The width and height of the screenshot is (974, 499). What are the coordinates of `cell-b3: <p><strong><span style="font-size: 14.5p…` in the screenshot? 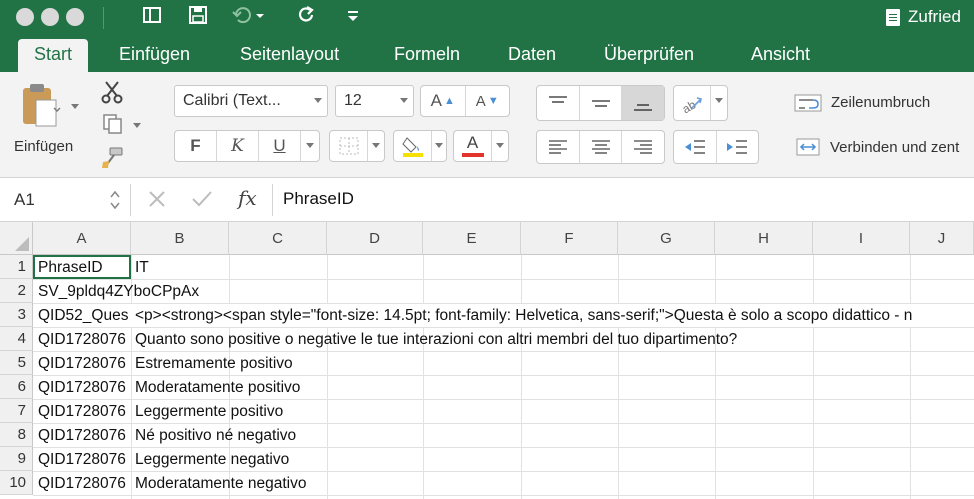 It's located at (552, 315).